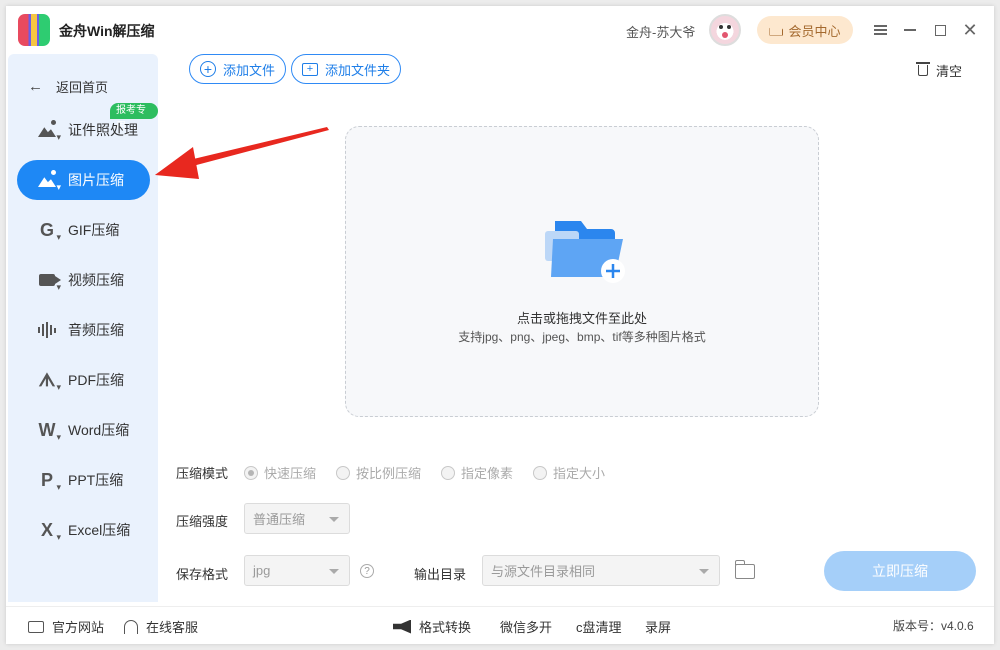 Image resolution: width=1000 pixels, height=650 pixels. What do you see at coordinates (543, 571) in the screenshot?
I see `output-dir-value: 与源文件目录相同` at bounding box center [543, 571].